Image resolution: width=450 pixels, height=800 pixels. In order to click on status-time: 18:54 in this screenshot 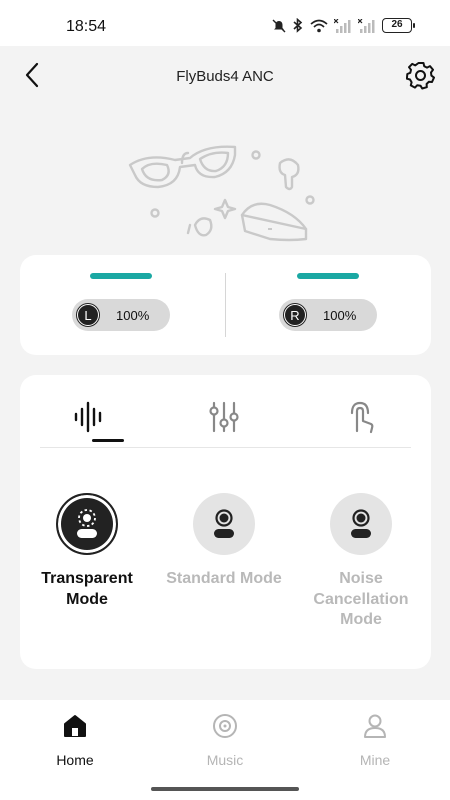, I will do `click(86, 26)`.